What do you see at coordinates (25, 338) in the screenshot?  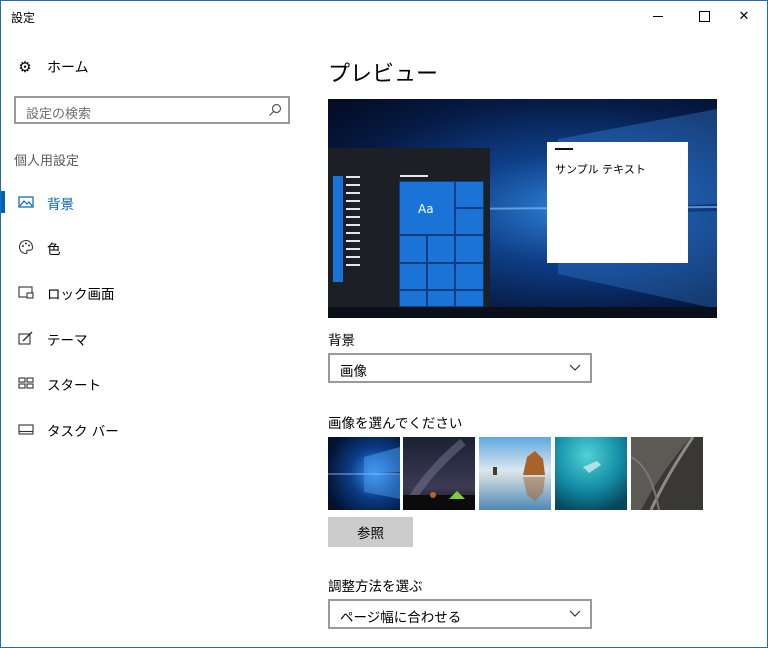 I see `theme-brush-icon` at bounding box center [25, 338].